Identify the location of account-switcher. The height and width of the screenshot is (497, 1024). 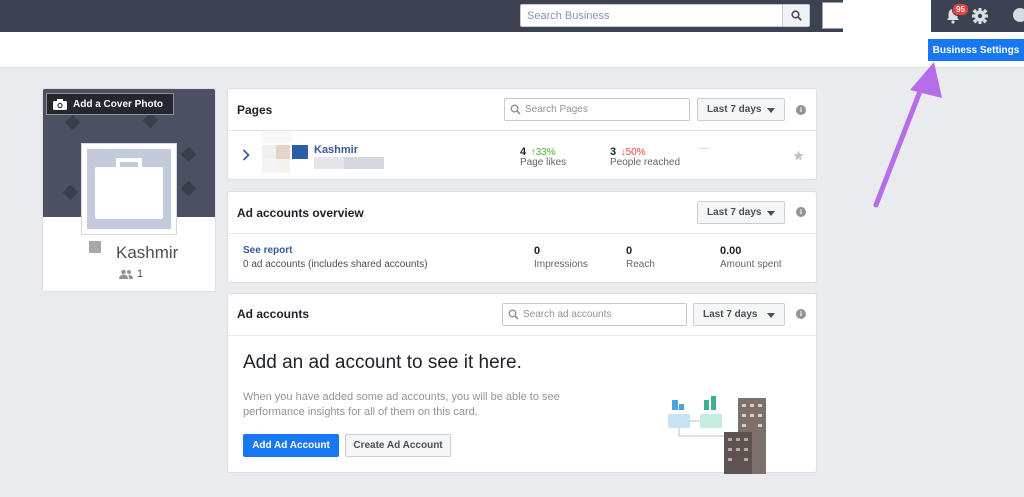
(833, 15).